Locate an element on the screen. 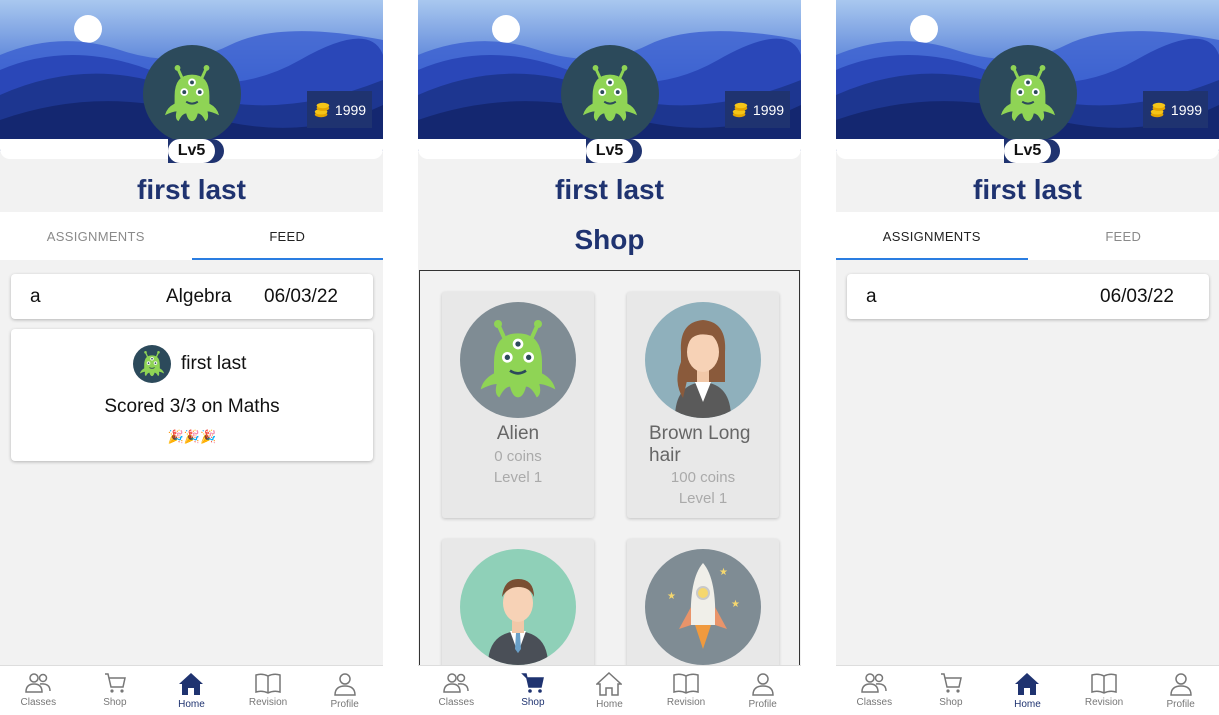 The image size is (1219, 715). item-price: 0 coins is located at coordinates (518, 456).